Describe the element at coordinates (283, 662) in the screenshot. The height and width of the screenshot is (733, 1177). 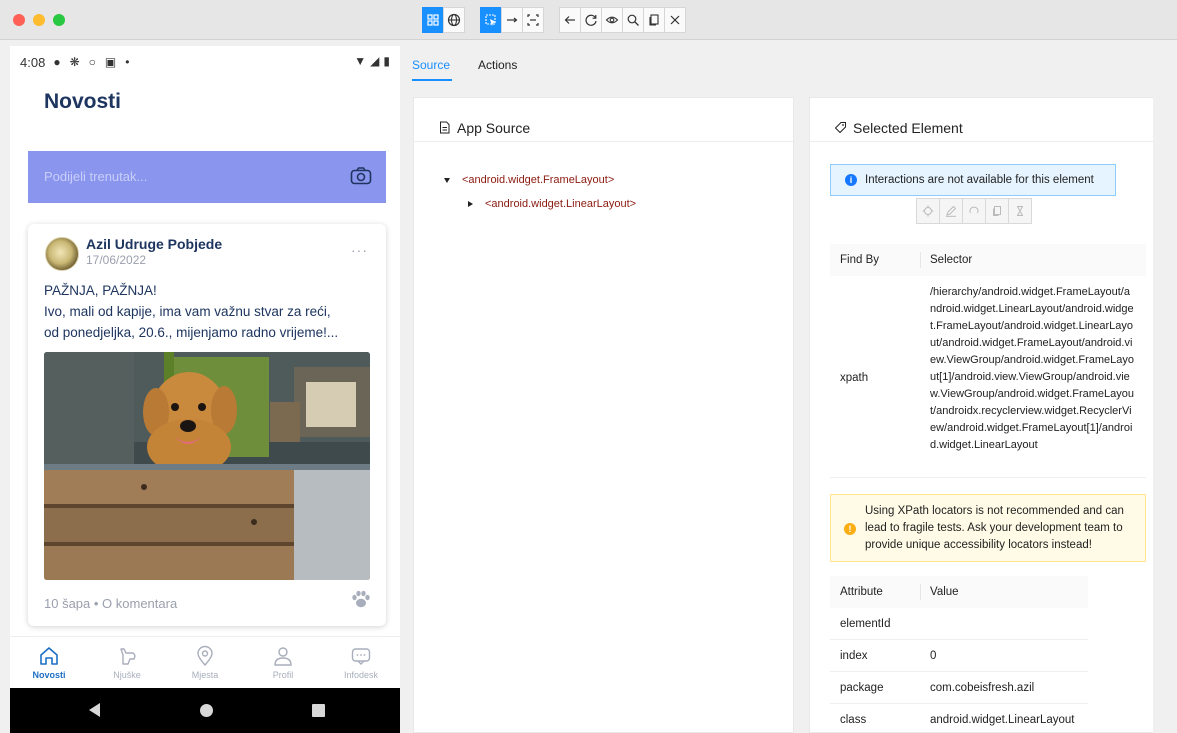
I see `nav-item-profil: Profil` at that location.